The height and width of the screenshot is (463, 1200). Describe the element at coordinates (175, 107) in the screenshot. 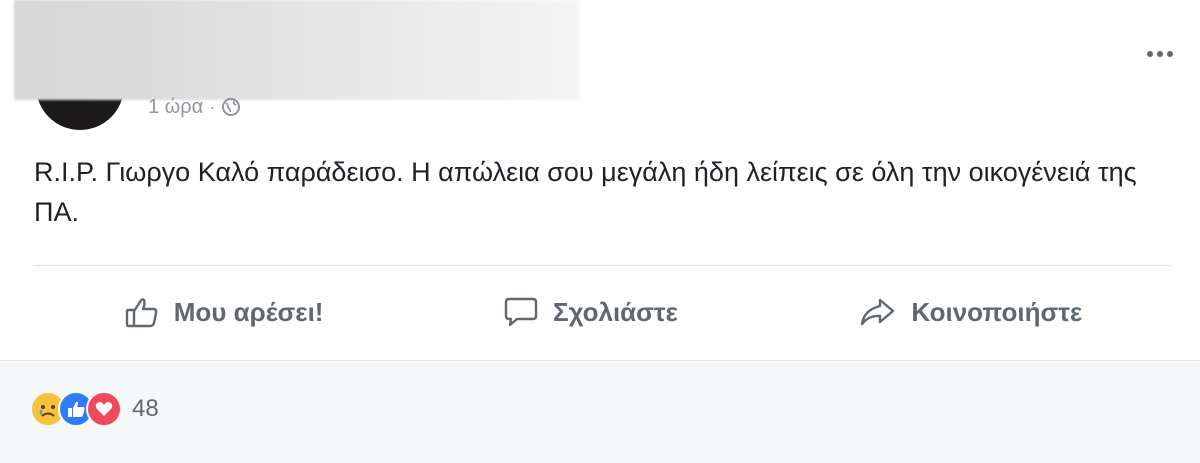

I see `post-timestamp: 1 ώρα` at that location.